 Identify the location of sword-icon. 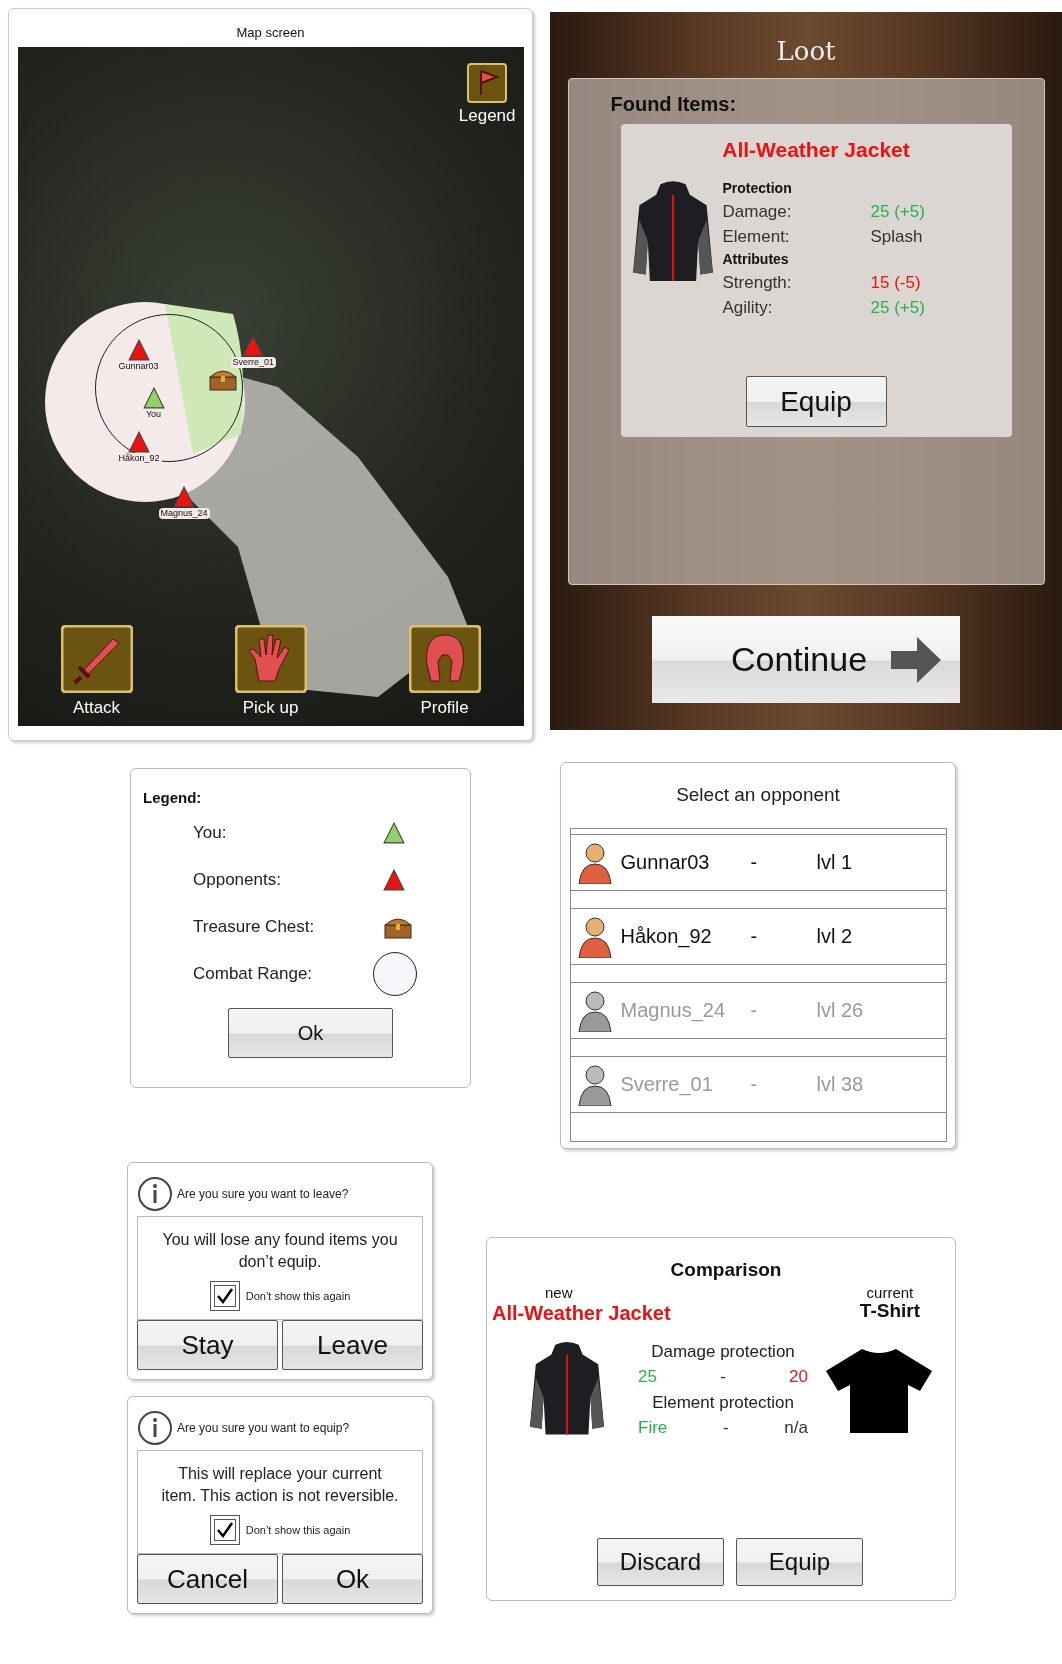
(96, 658).